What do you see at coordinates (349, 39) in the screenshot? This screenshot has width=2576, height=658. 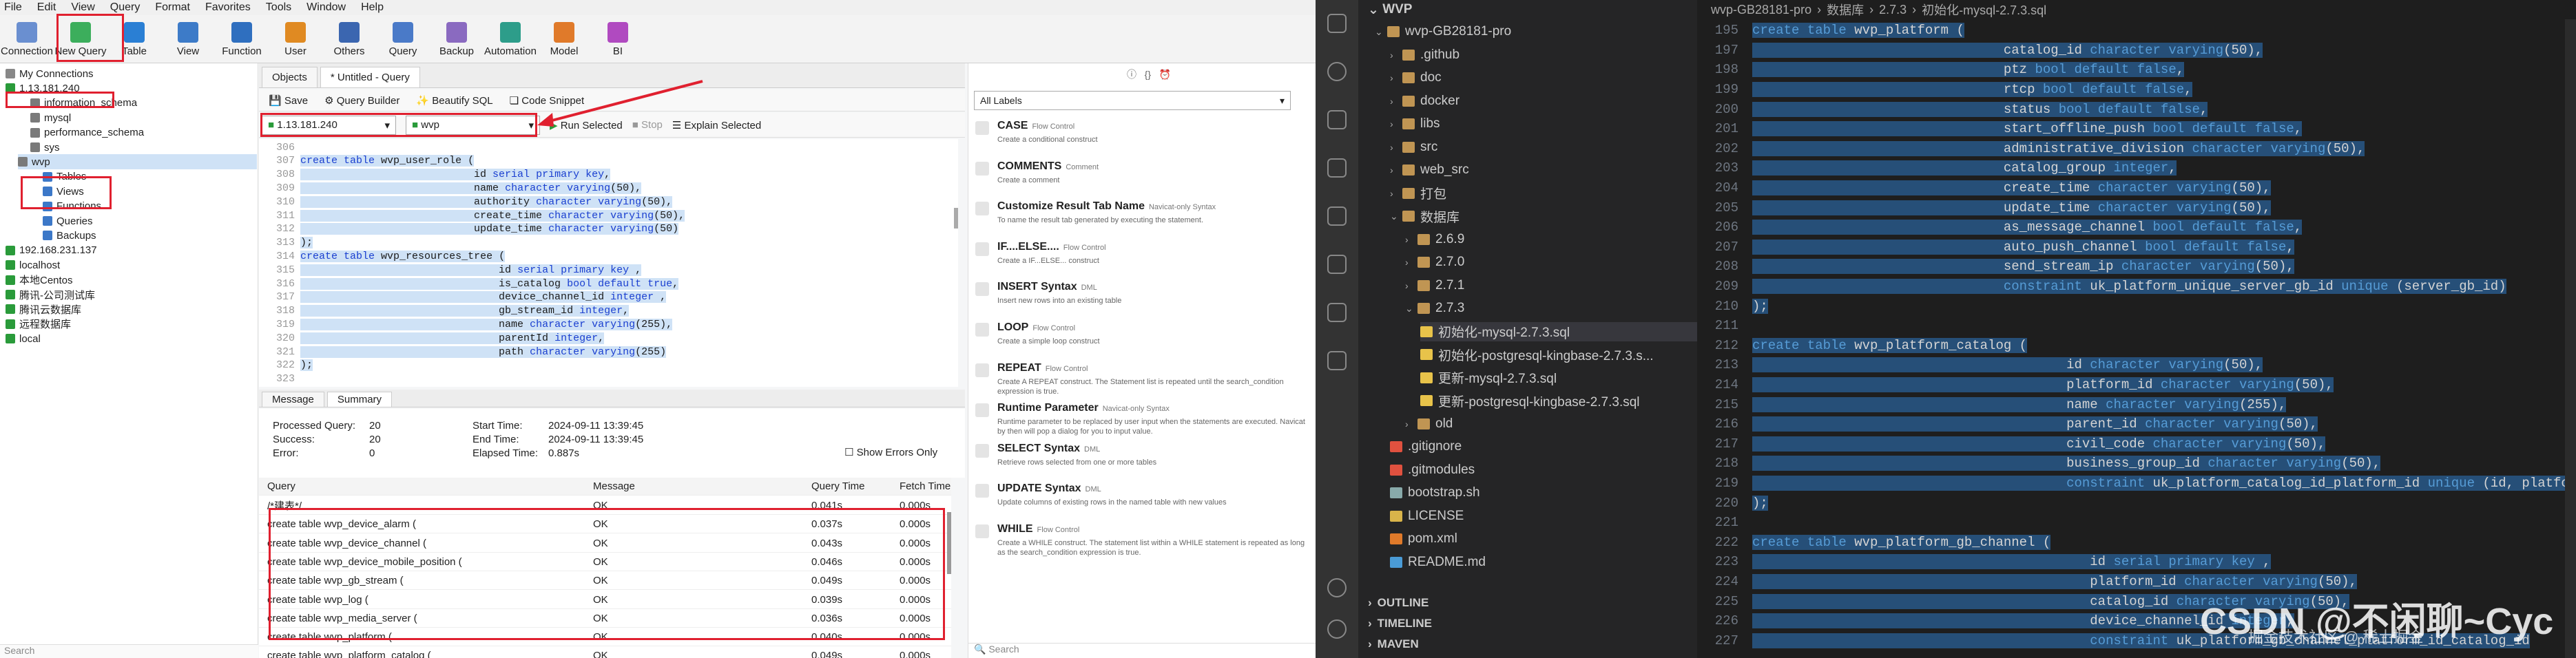 I see `toolbar-others-button: Others` at bounding box center [349, 39].